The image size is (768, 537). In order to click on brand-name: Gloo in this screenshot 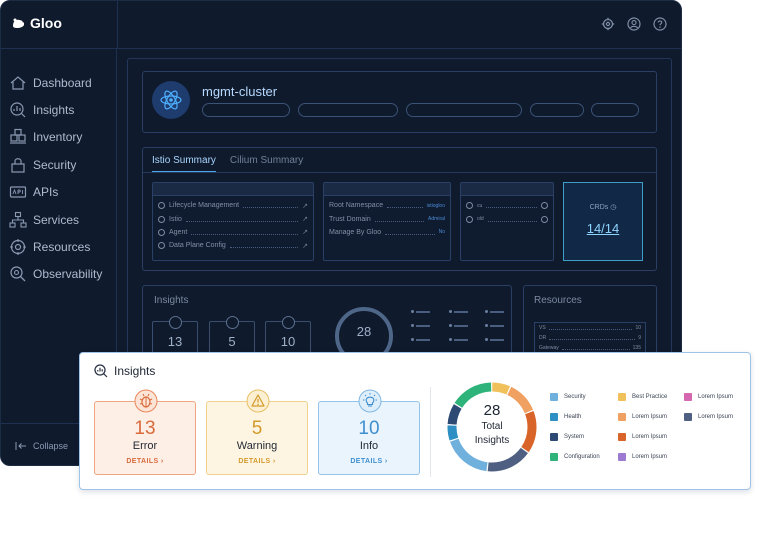, I will do `click(46, 23)`.